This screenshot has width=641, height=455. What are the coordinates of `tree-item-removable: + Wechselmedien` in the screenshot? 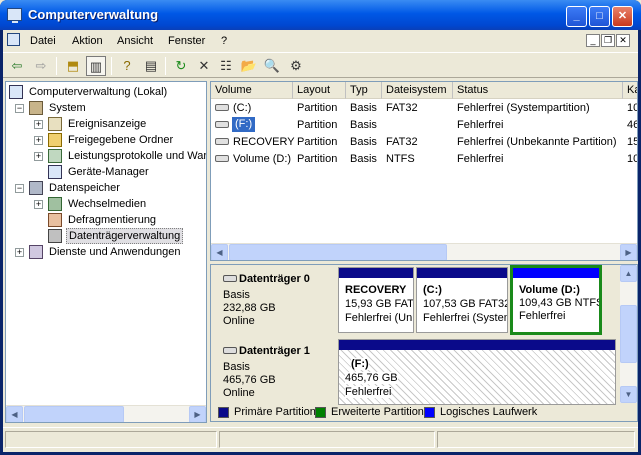 It's located at (120, 204).